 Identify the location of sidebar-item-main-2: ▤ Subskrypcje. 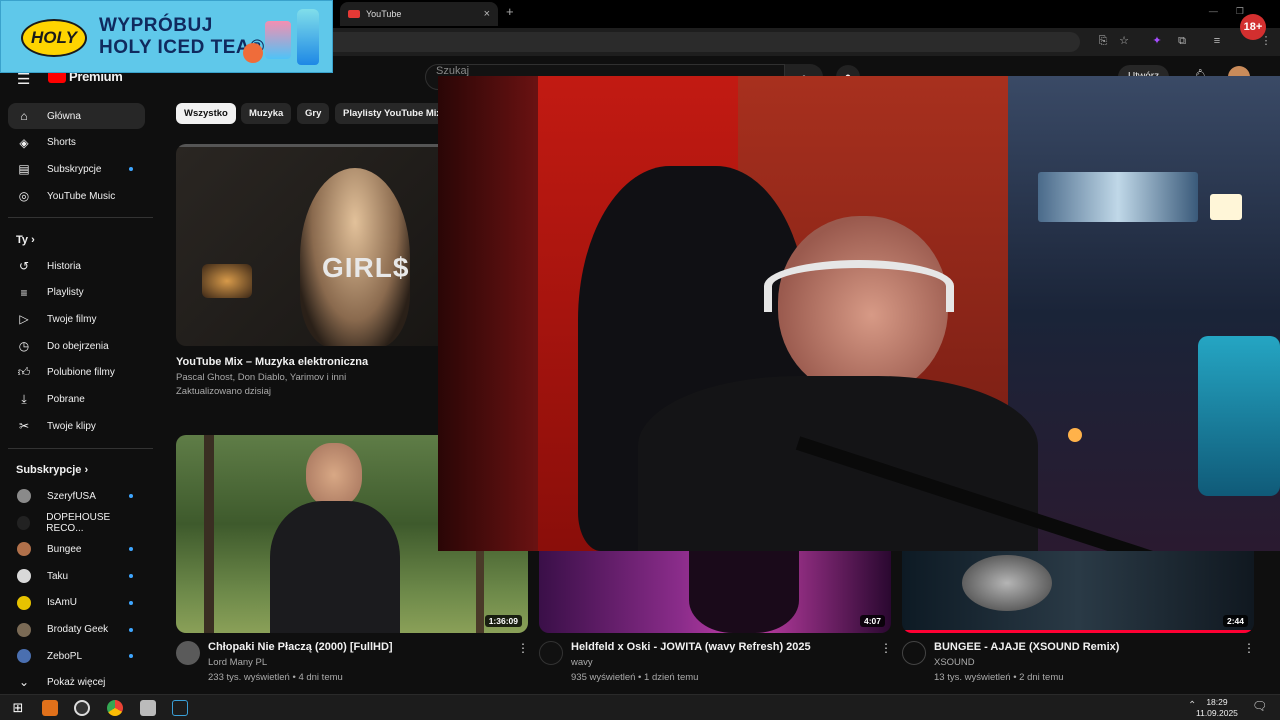
(76, 169).